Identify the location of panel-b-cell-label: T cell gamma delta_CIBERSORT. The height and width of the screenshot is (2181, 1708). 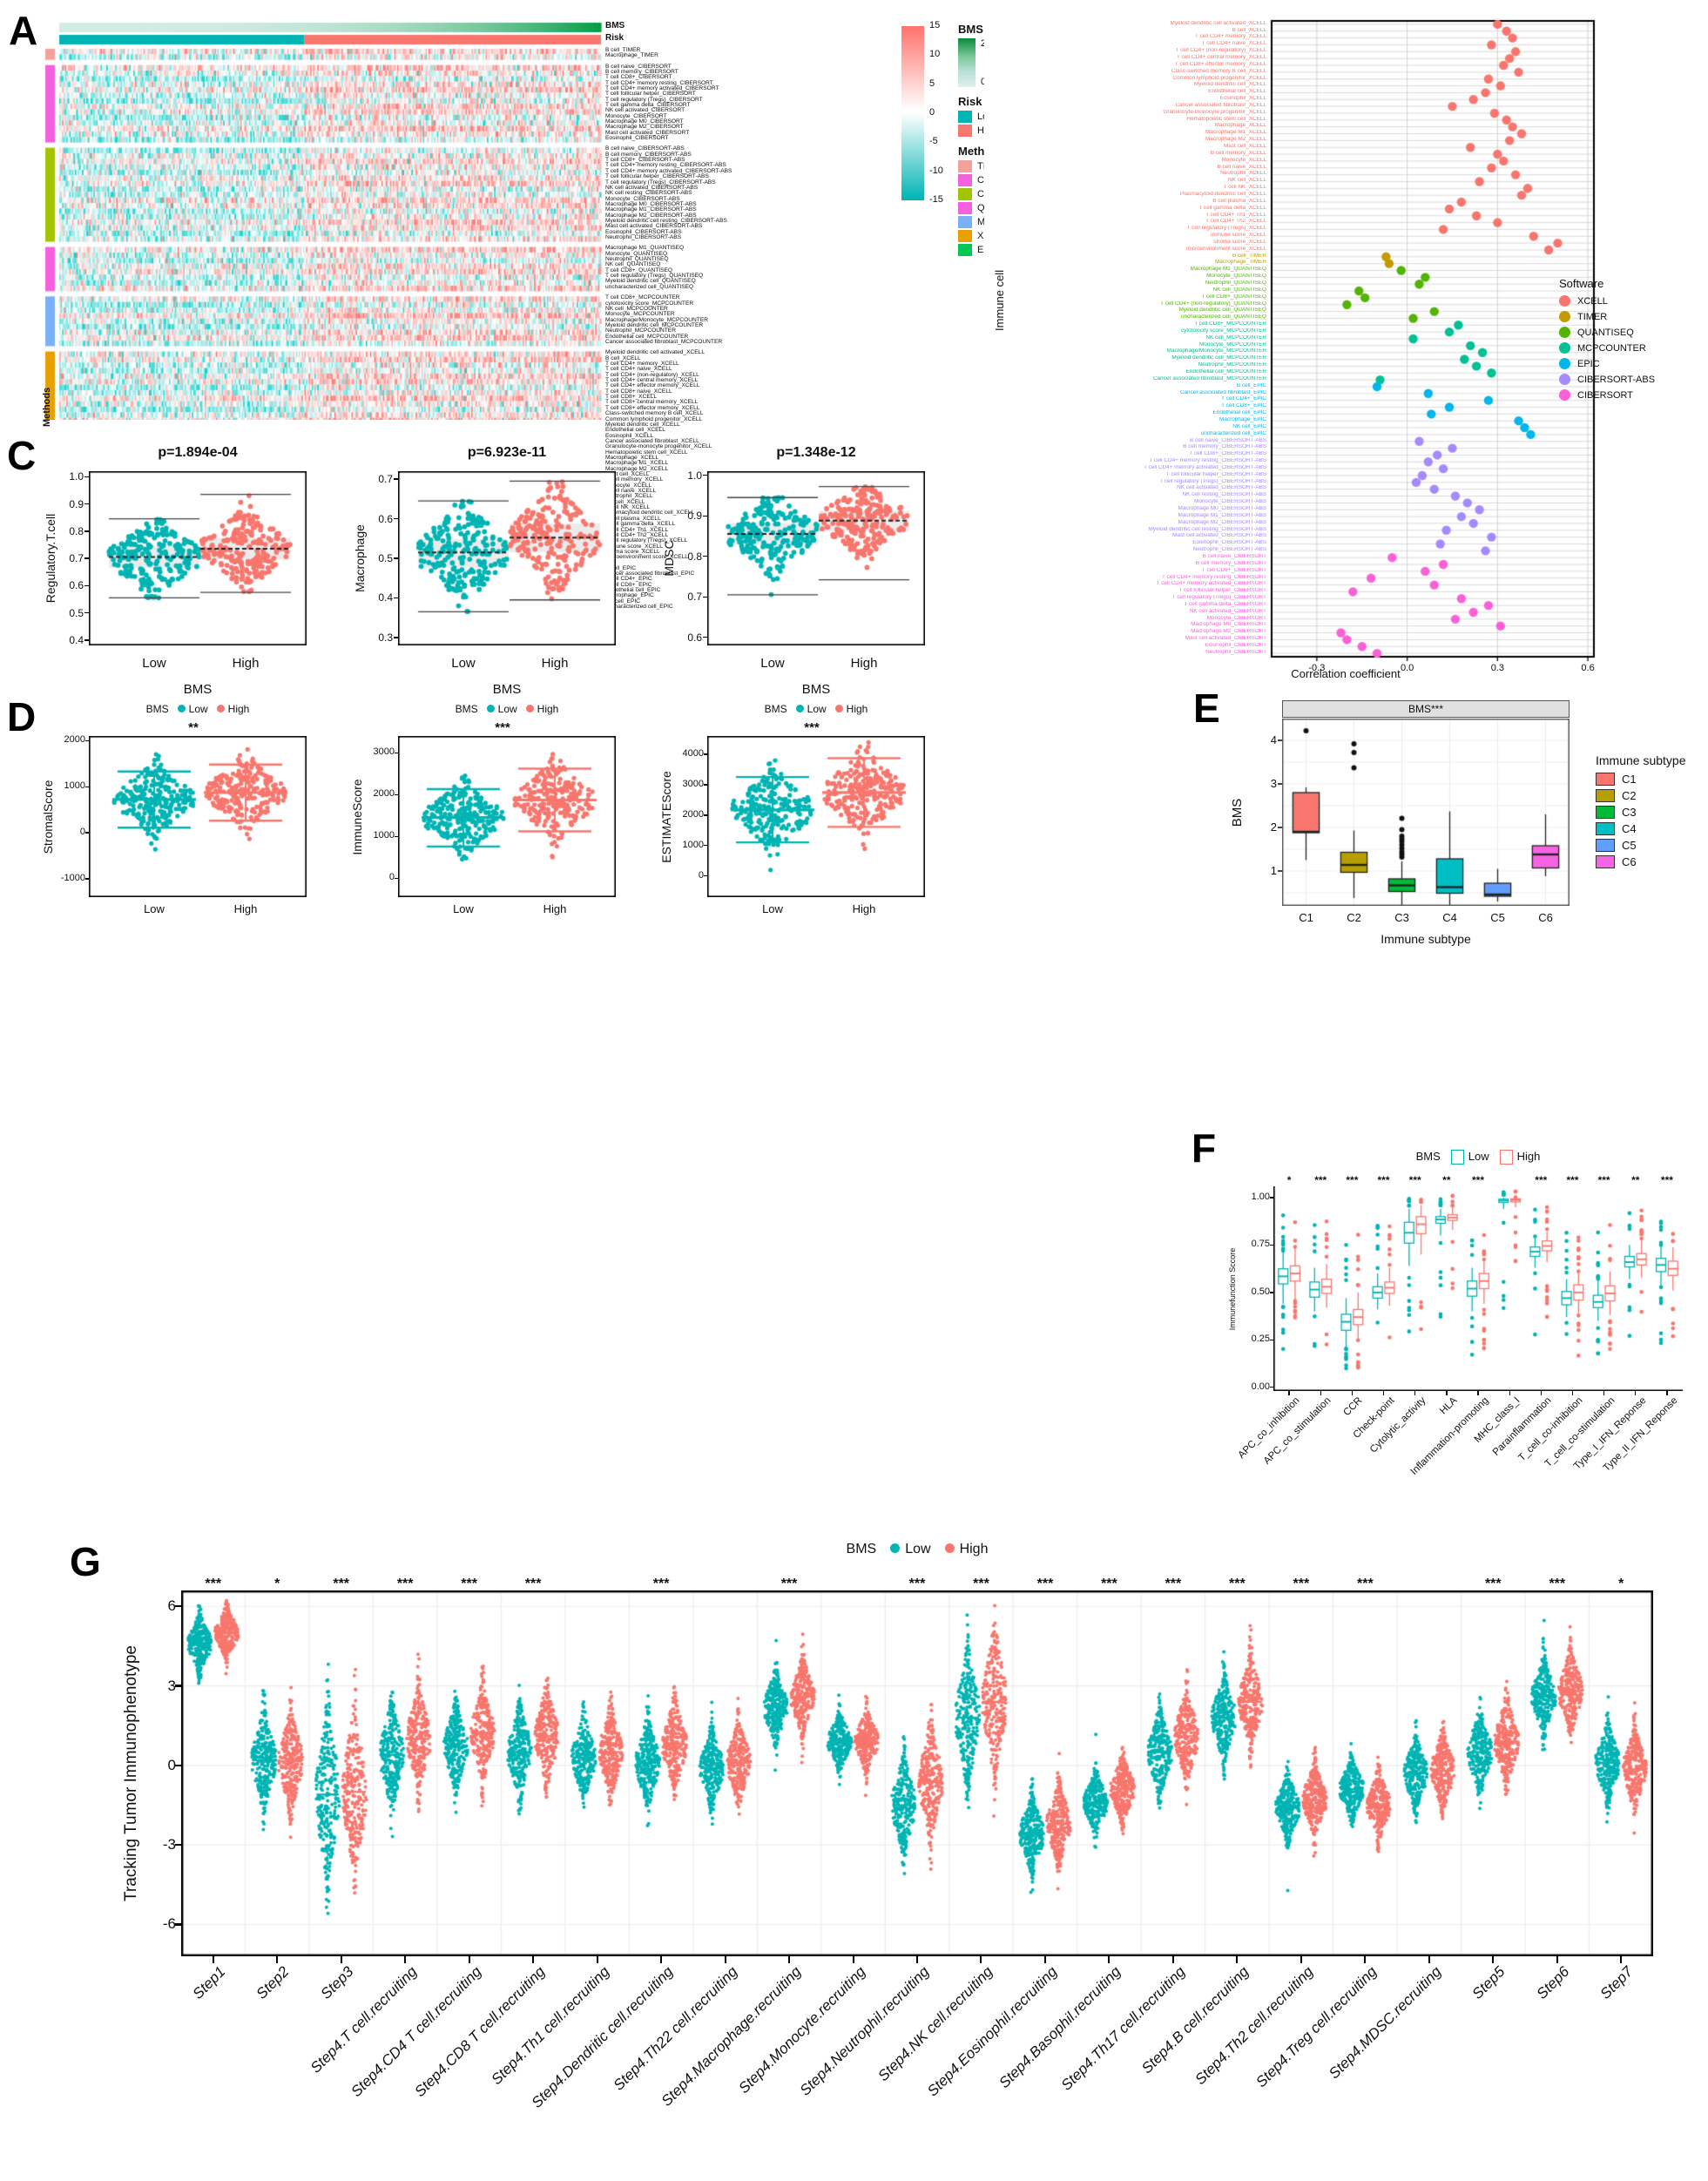
(1225, 604).